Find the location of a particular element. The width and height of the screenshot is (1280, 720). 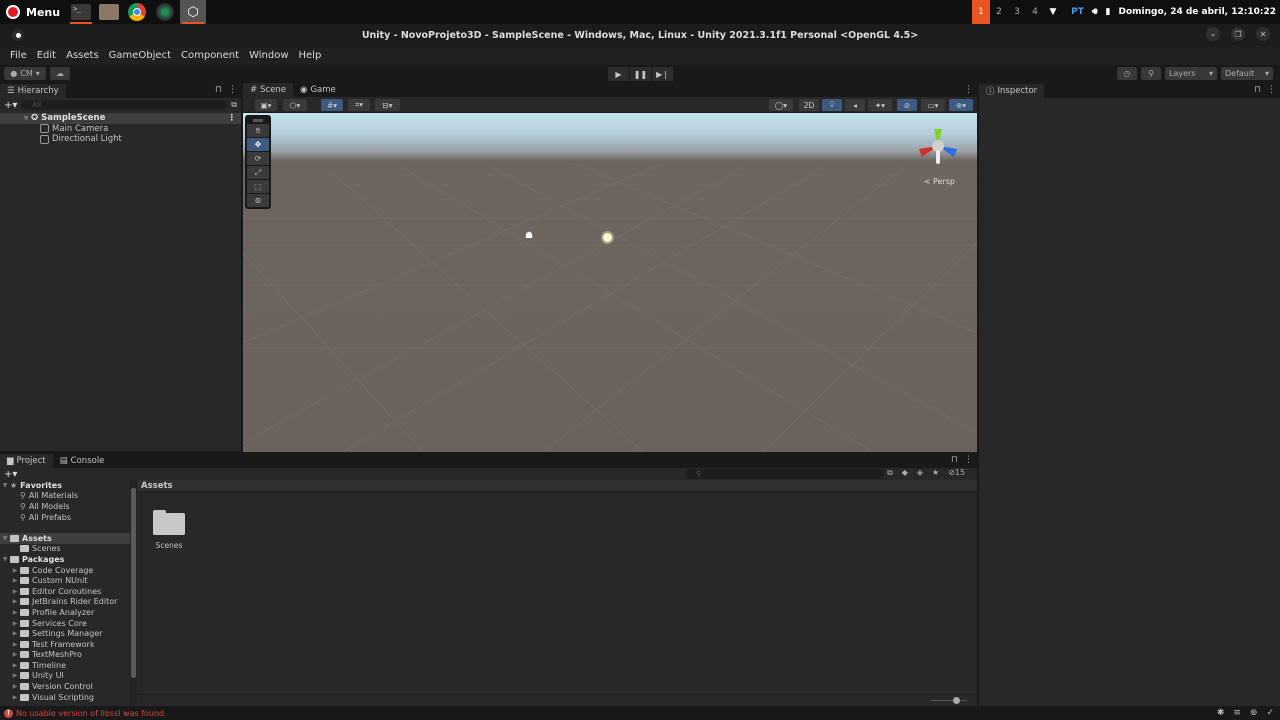

step-button: ▶❘ is located at coordinates (662, 74).